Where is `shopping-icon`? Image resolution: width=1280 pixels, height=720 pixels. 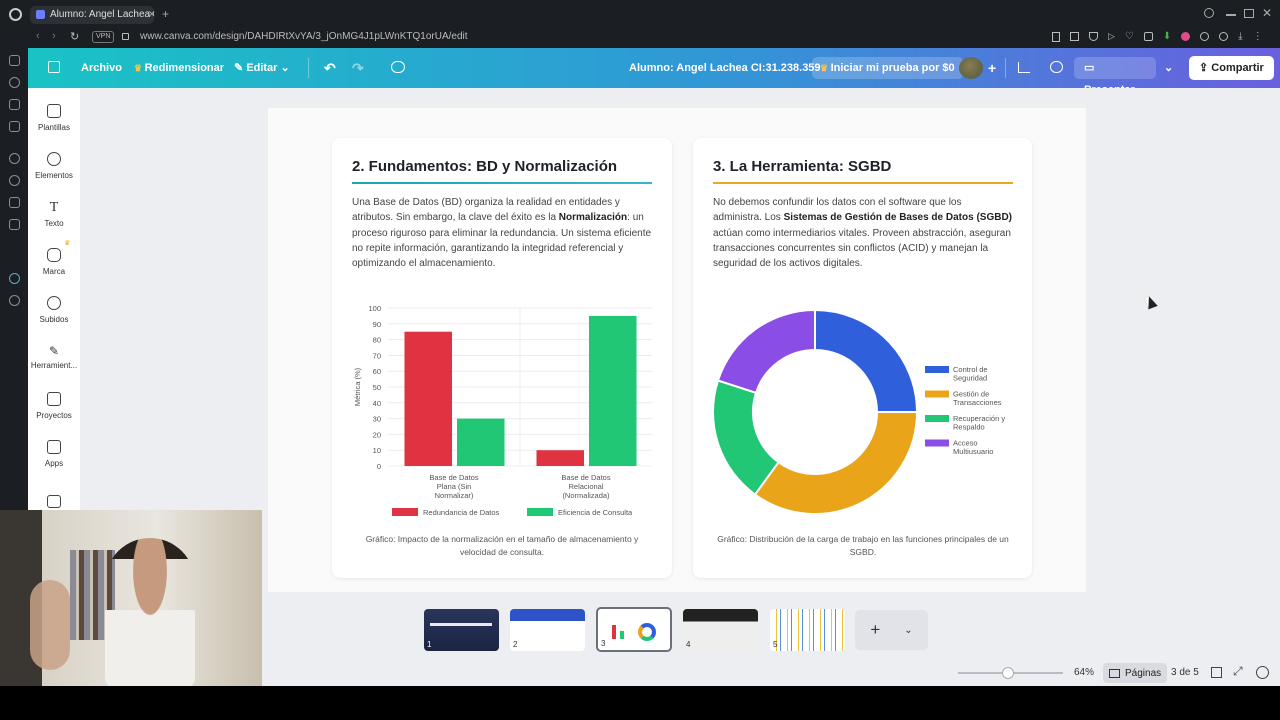
shopping-icon is located at coordinates (14, 104).